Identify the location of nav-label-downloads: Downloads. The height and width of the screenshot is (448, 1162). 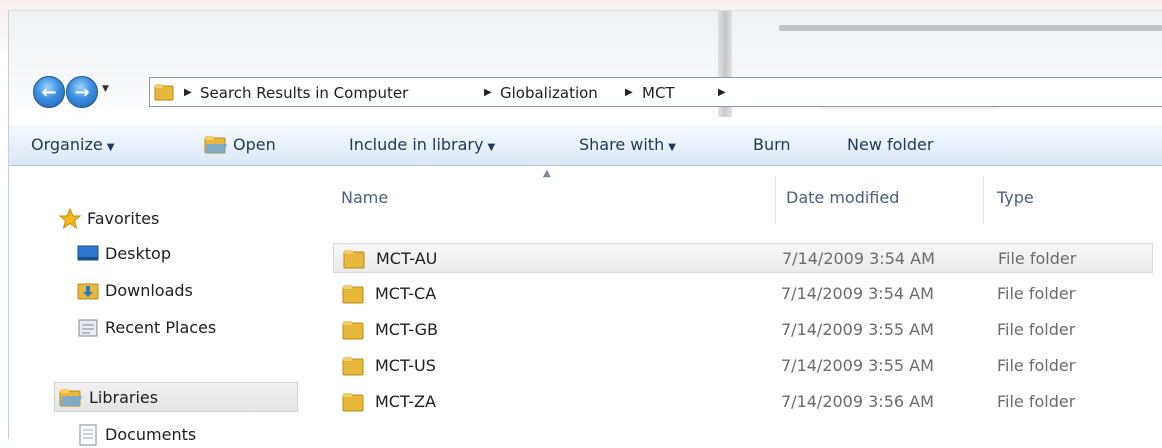
(149, 290).